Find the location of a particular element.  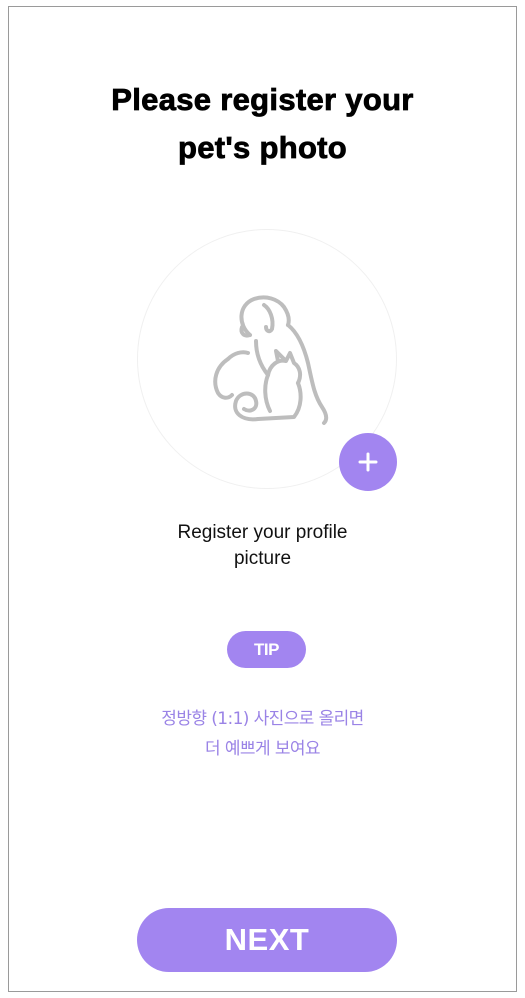

page-title: Please register your pet's photo is located at coordinates (262, 124).